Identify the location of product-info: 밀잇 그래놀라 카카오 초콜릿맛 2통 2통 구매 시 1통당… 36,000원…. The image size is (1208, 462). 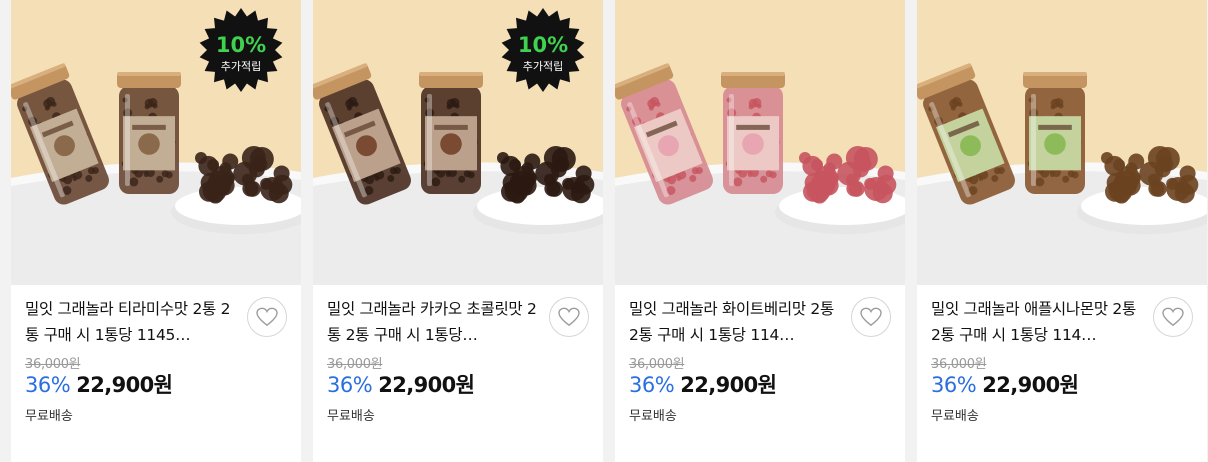
(458, 373).